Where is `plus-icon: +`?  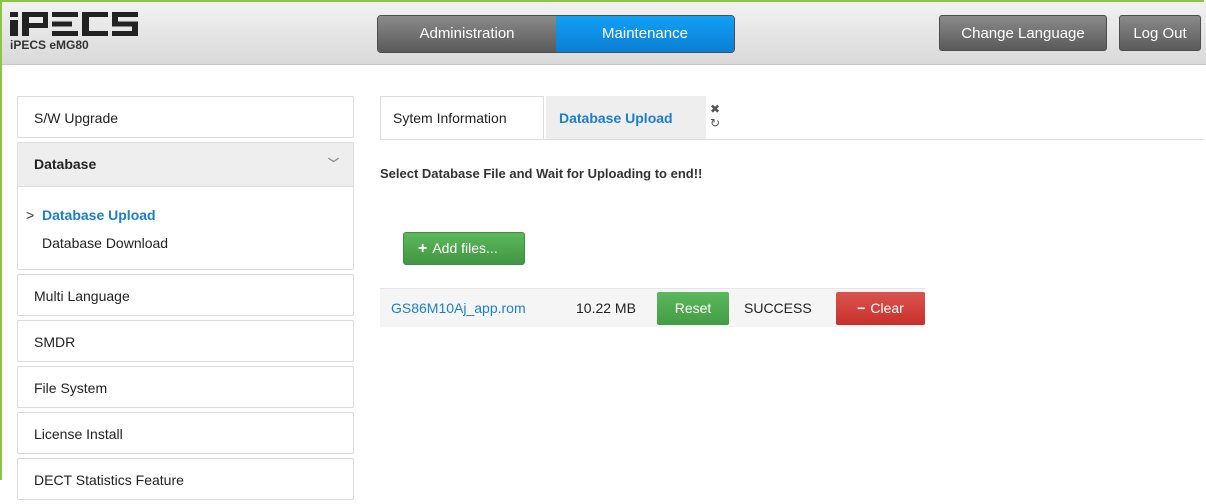 plus-icon: + is located at coordinates (423, 248).